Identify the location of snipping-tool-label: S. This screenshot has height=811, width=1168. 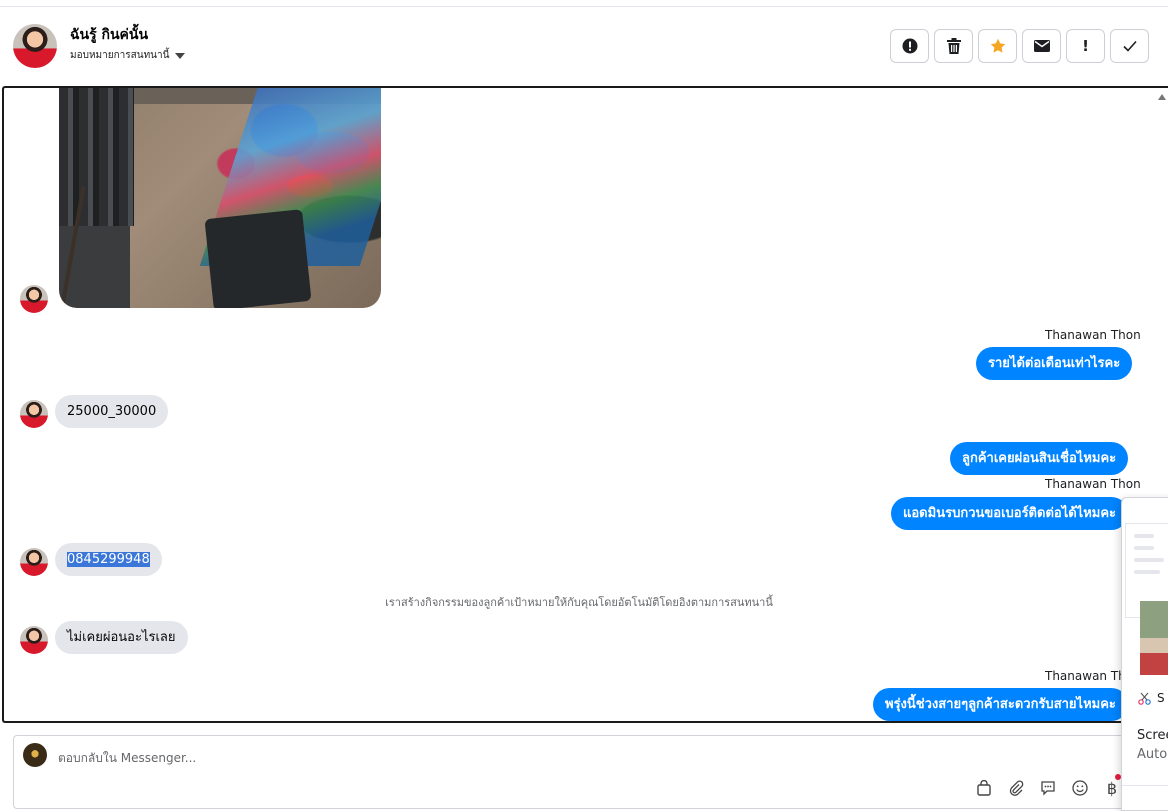
(1161, 698).